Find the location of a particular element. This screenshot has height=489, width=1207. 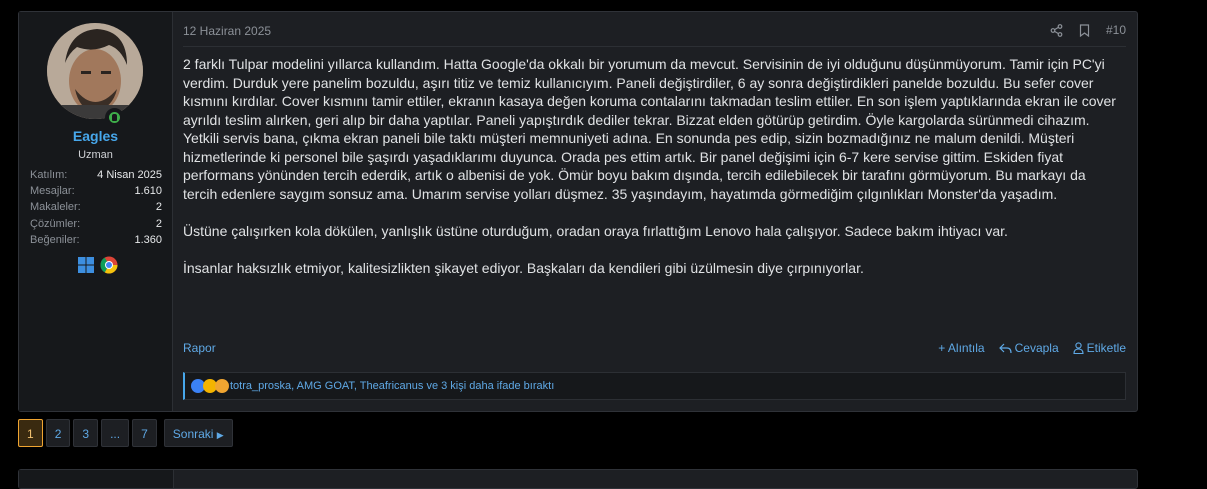

stat-likes: Beğeniler: 1.360 is located at coordinates (96, 239).